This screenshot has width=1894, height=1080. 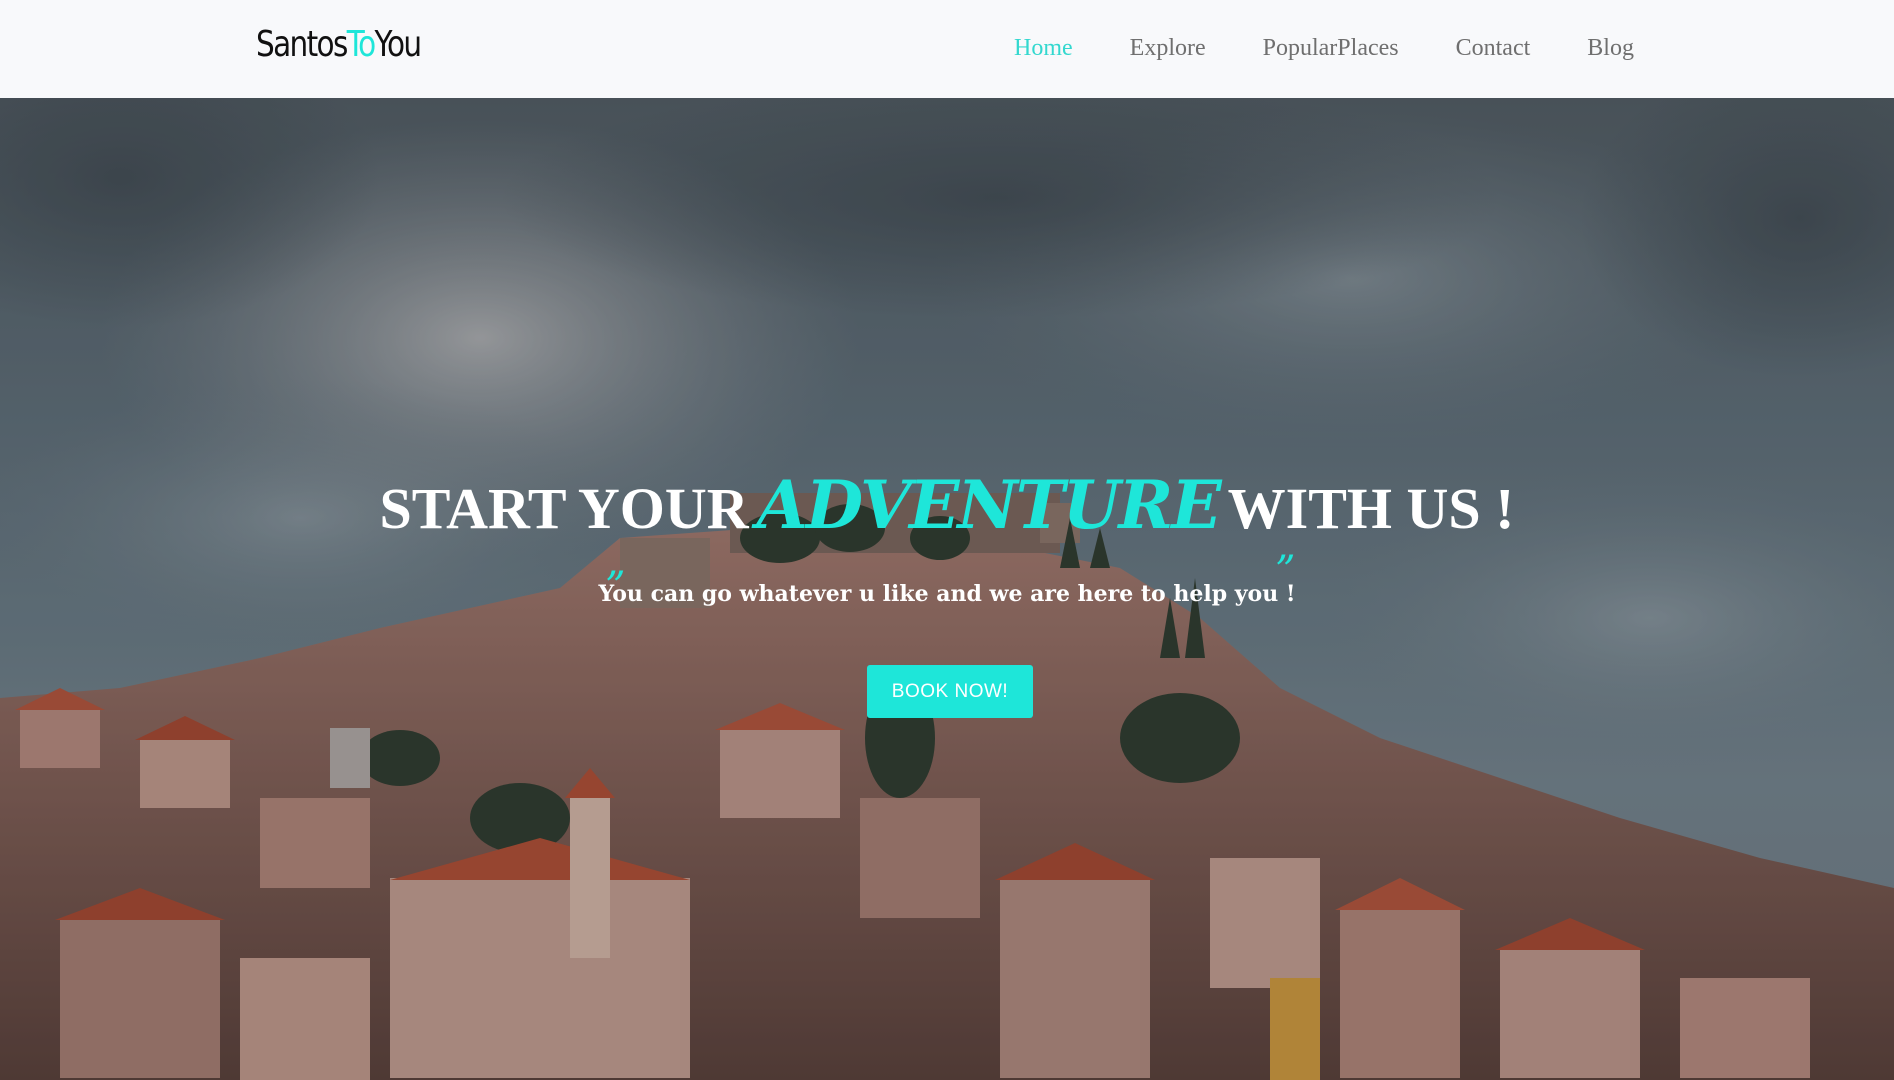 I want to click on nav-link-blog: Blog, so click(x=1610, y=48).